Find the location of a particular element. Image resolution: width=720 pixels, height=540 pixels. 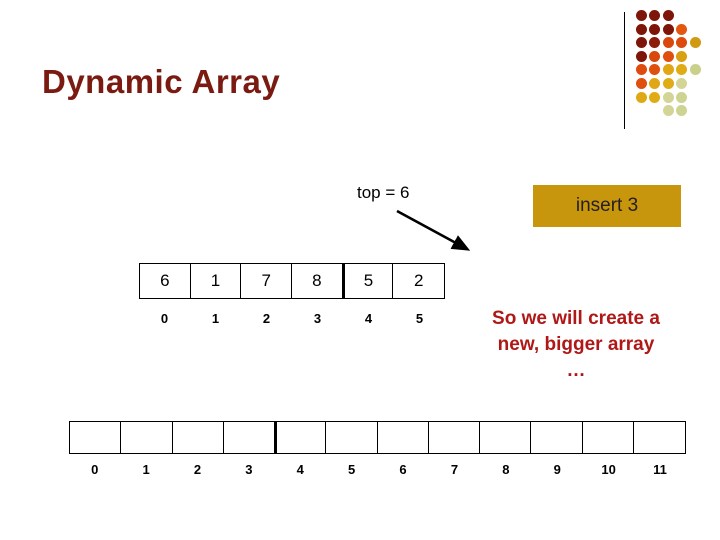

new-array-index-row: 0 1 2 3 4 5 6 7 8 9 10 11 is located at coordinates (377, 469).